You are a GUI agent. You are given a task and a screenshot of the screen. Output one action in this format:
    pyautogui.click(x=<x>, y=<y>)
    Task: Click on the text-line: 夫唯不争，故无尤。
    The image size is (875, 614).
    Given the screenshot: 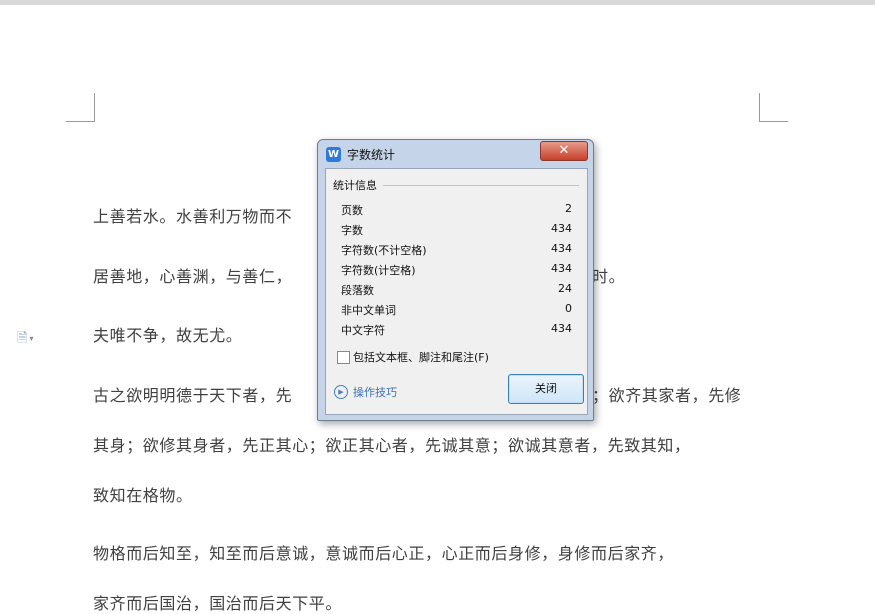 What is the action you would take?
    pyautogui.click(x=167, y=334)
    